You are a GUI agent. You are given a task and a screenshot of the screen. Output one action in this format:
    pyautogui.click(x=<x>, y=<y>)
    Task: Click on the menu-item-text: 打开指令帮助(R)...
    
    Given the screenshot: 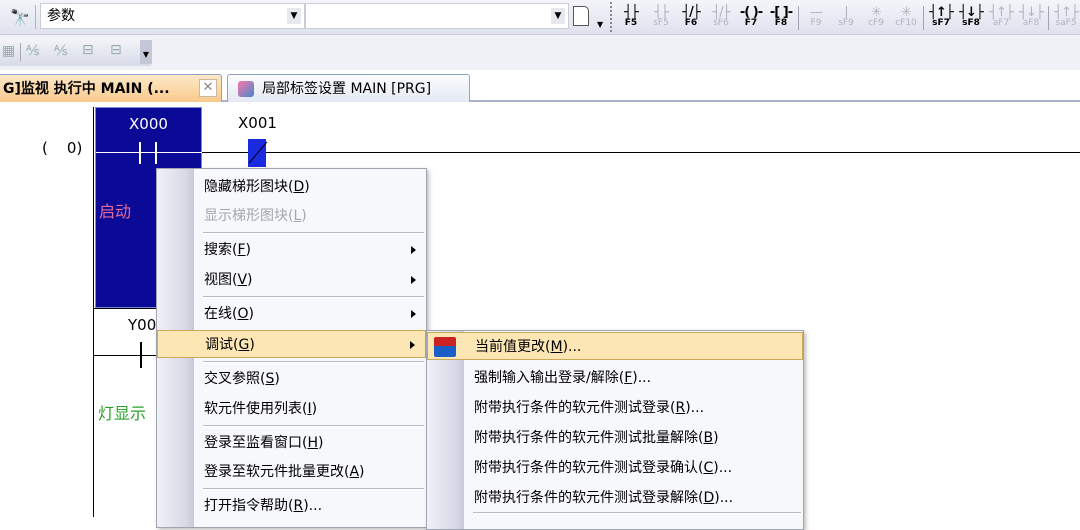 What is the action you would take?
    pyautogui.click(x=263, y=506)
    